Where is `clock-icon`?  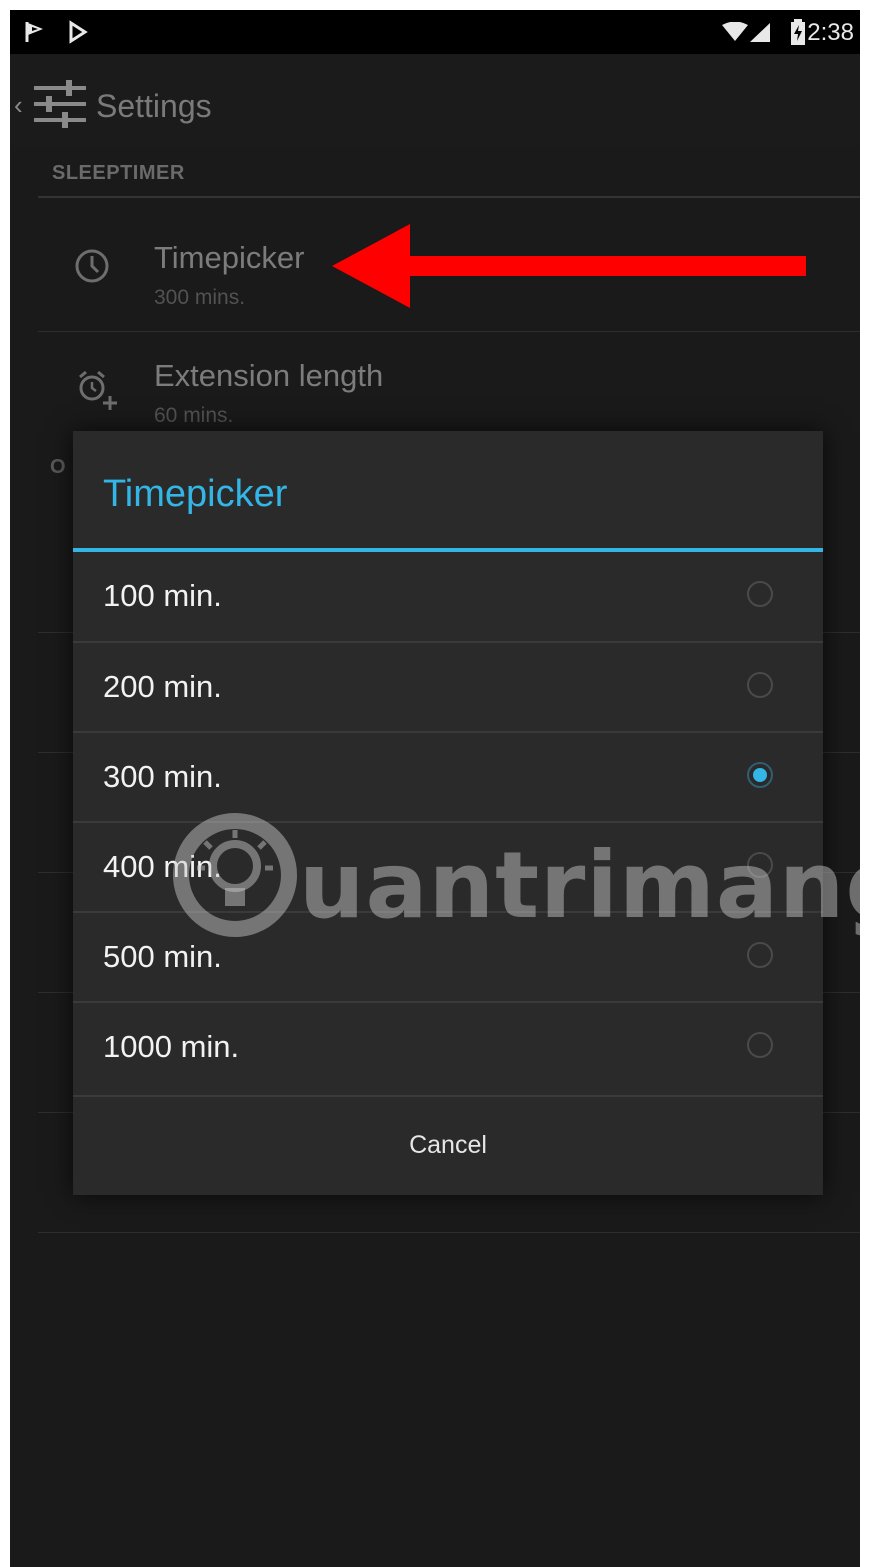 clock-icon is located at coordinates (92, 266).